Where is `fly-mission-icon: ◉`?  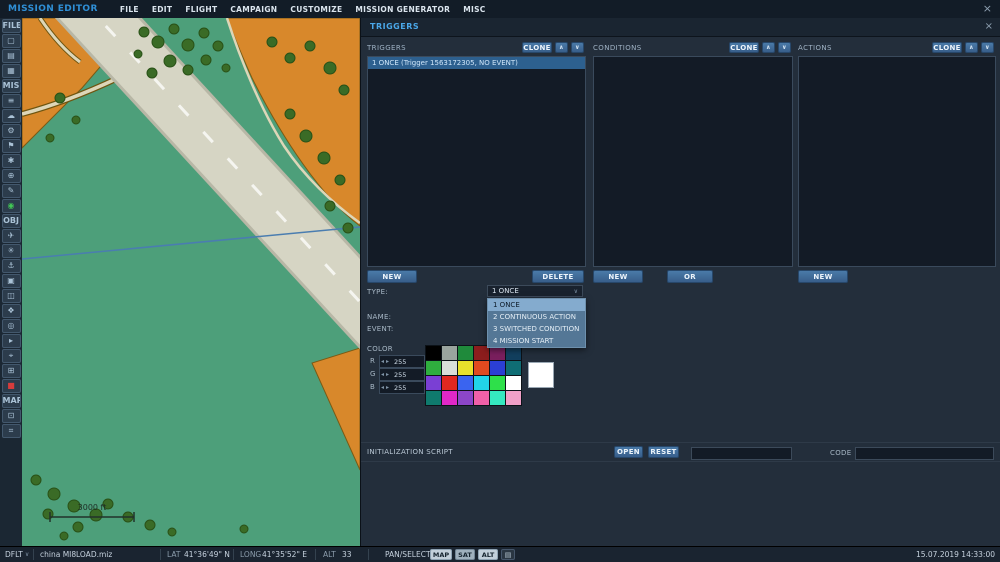
fly-mission-icon: ◉ is located at coordinates (11, 206).